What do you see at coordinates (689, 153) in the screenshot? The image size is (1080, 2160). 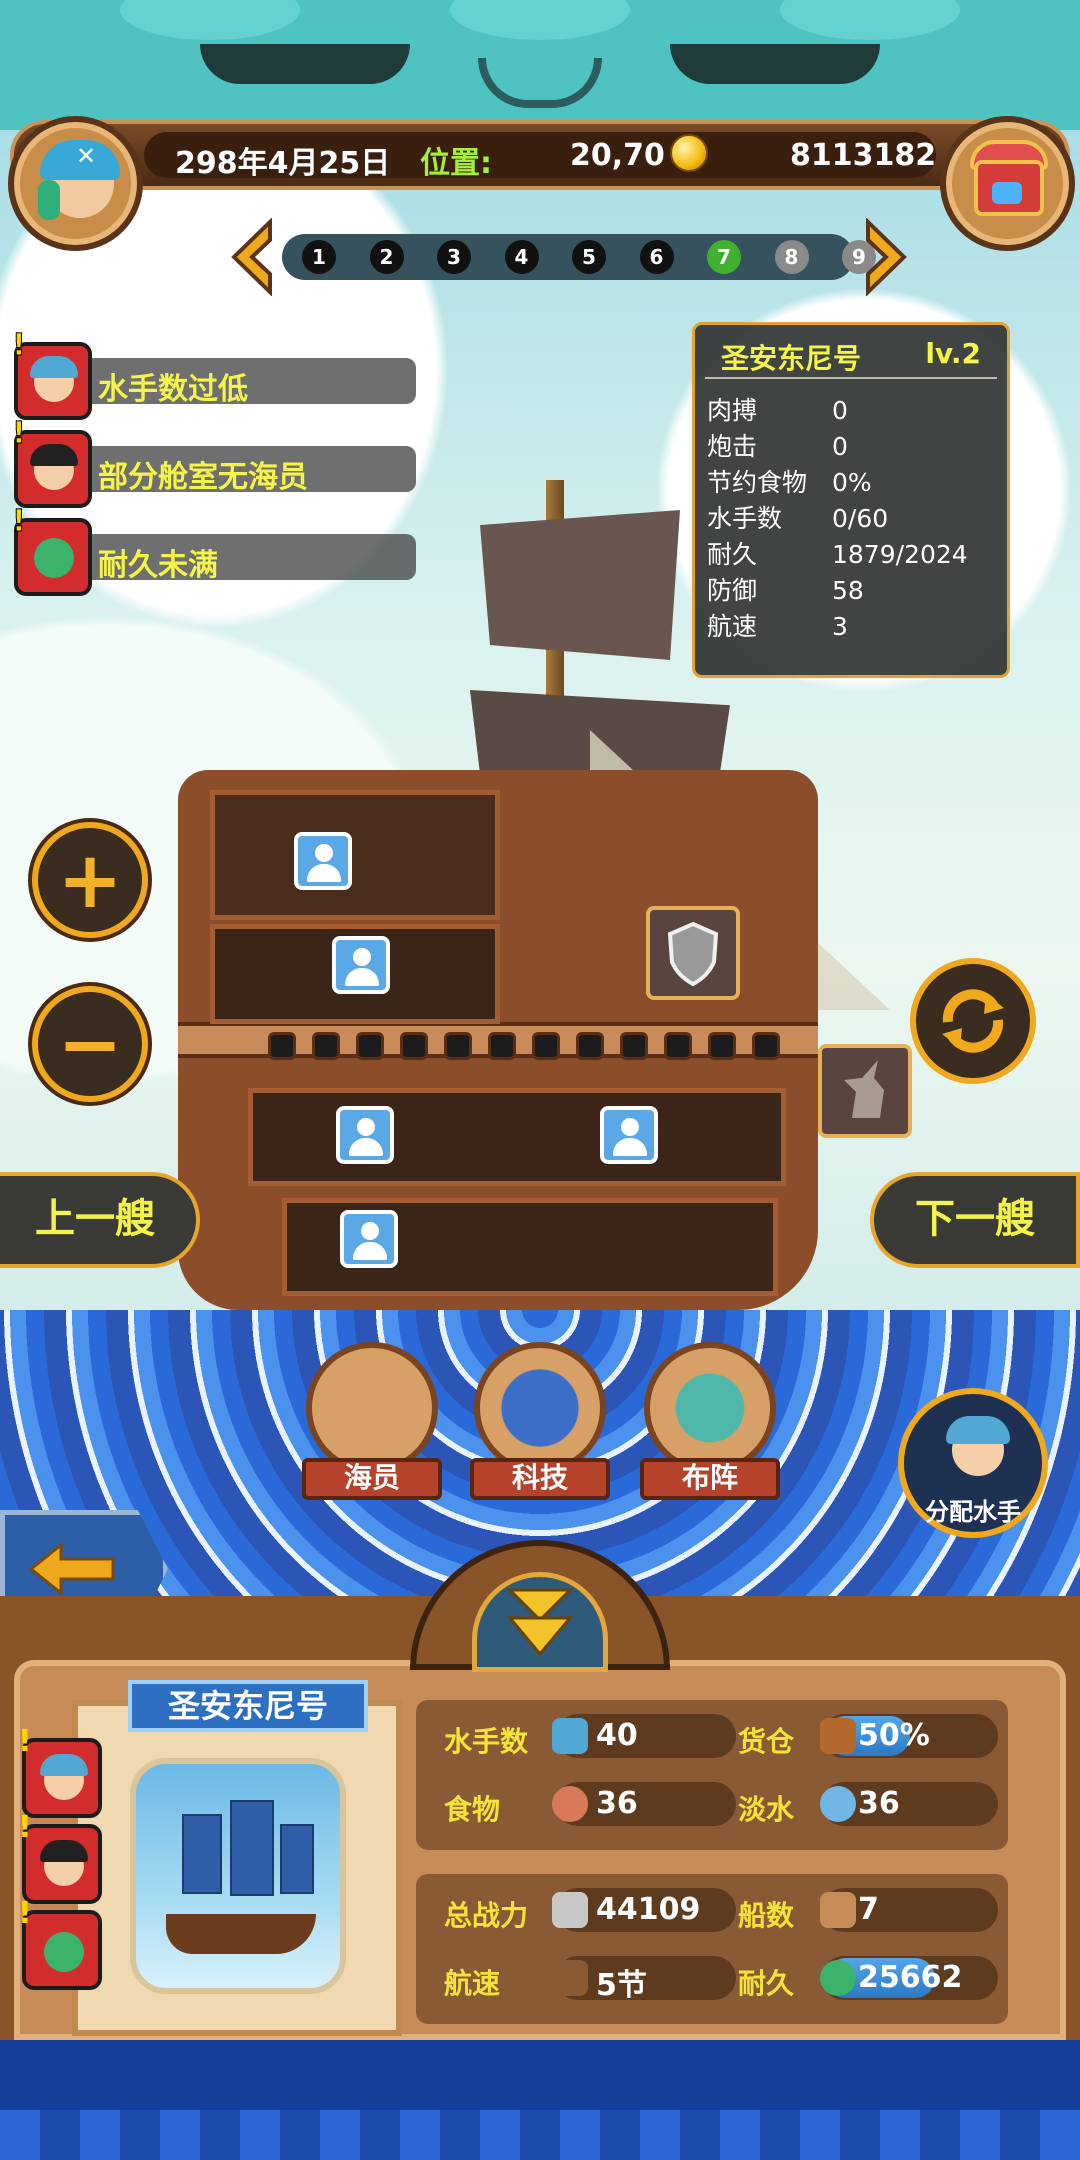 I see `gold-coin-icon` at bounding box center [689, 153].